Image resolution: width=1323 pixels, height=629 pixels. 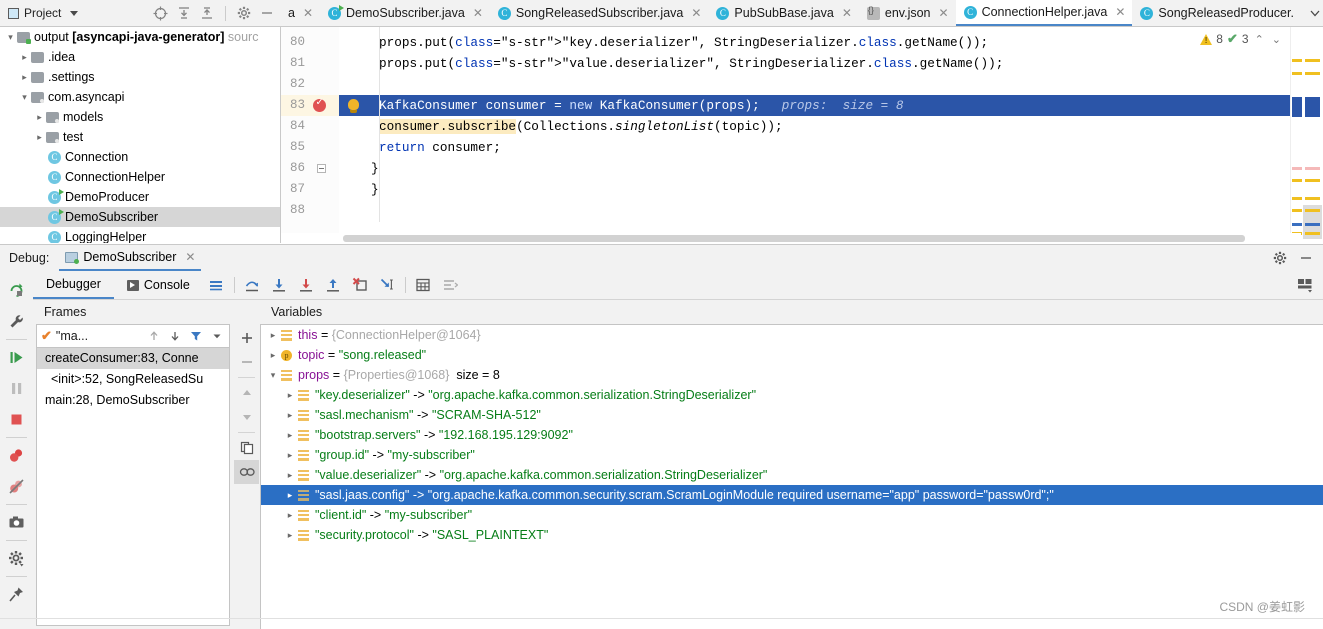 What do you see at coordinates (360, 285) in the screenshot?
I see `drop-frame-icon` at bounding box center [360, 285].